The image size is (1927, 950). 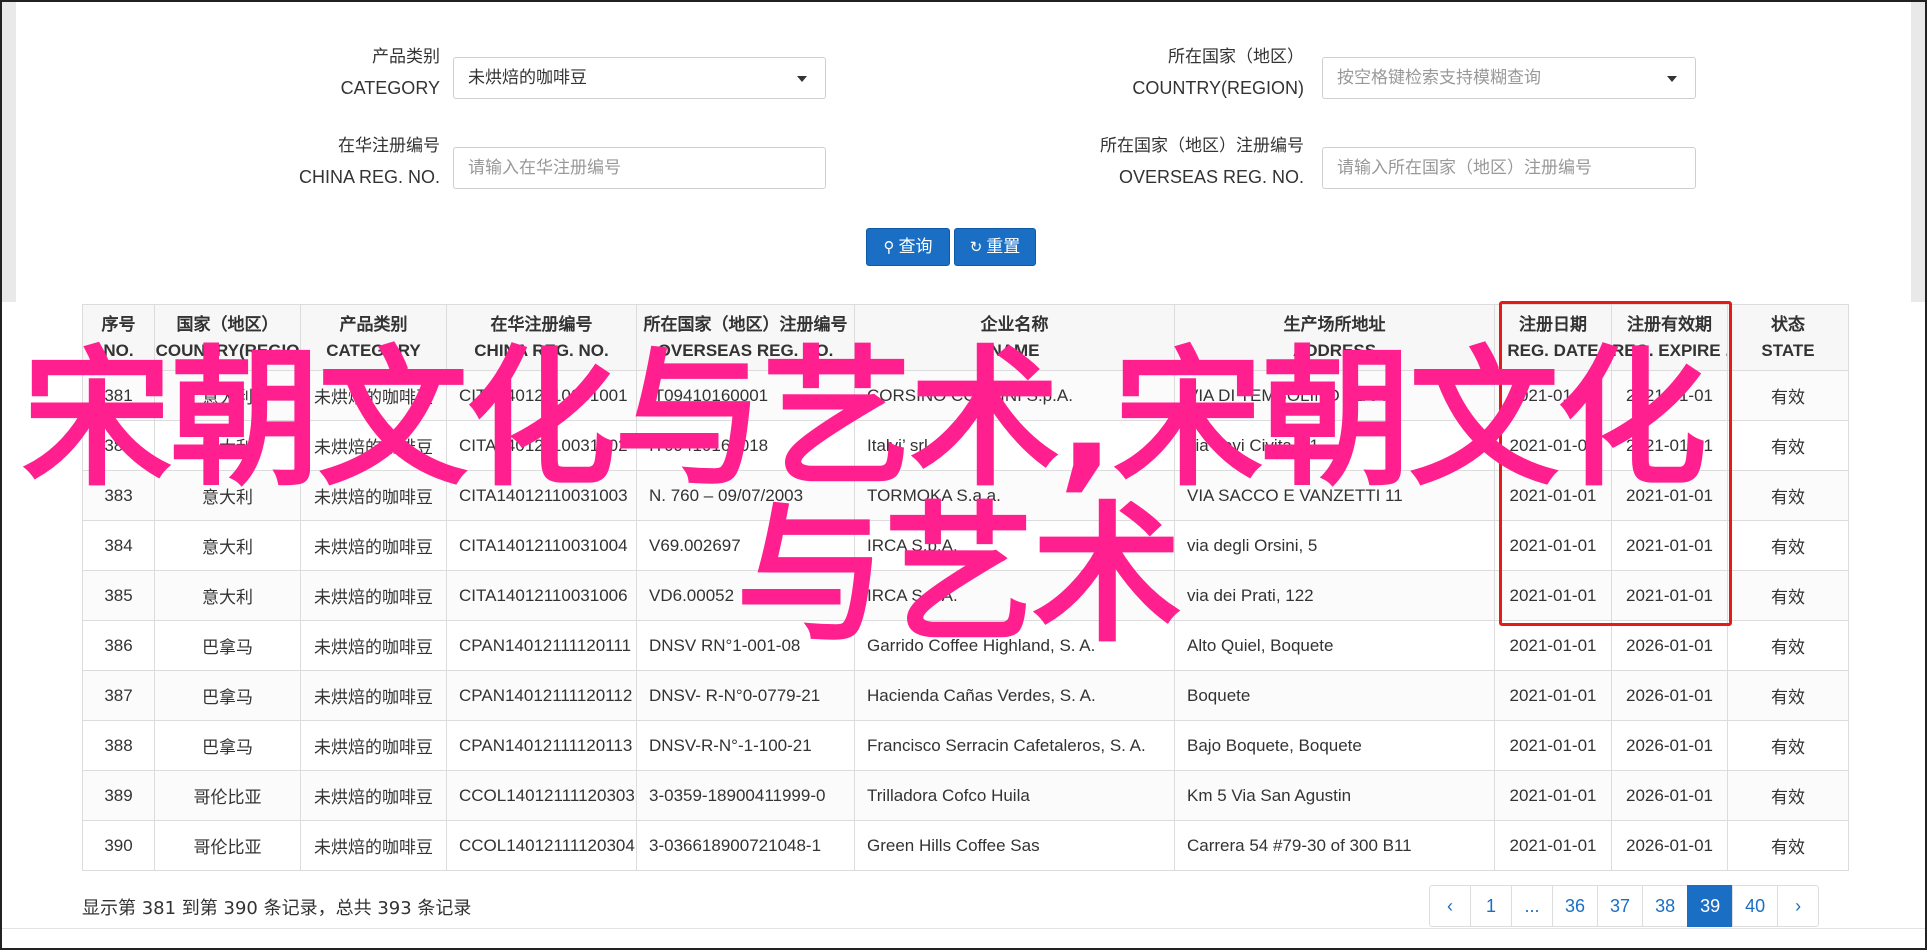 What do you see at coordinates (1464, 168) in the screenshot?
I see `overseas-reg-placeholder: 请输入所在国家（地区）注册编号` at bounding box center [1464, 168].